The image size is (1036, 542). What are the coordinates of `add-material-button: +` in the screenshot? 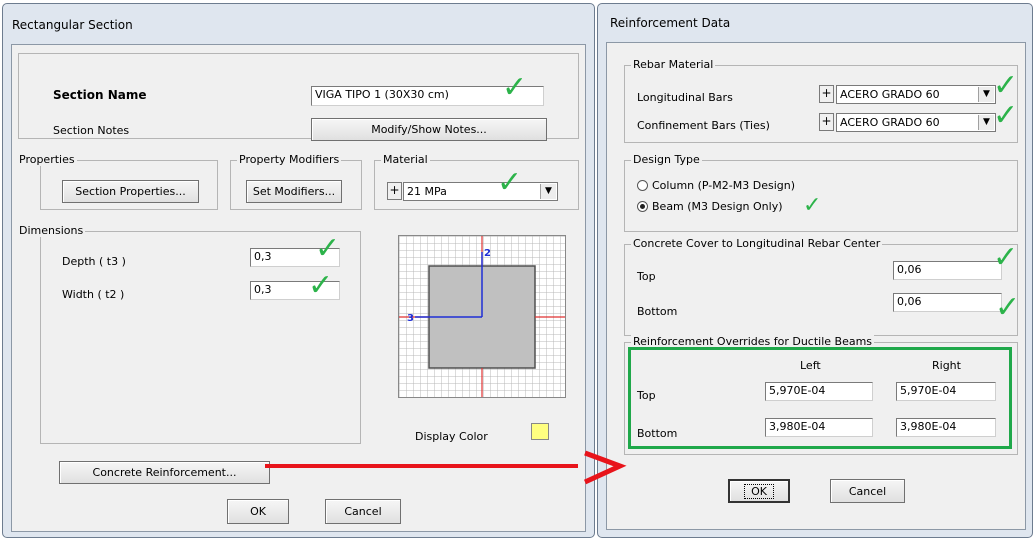 It's located at (394, 191).